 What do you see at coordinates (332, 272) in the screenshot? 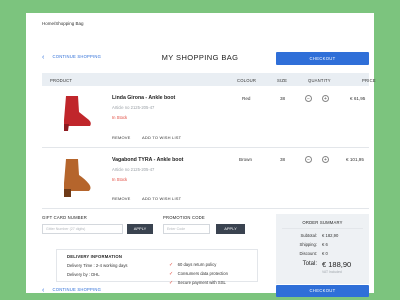
I see `vat-note: VAT Included` at bounding box center [332, 272].